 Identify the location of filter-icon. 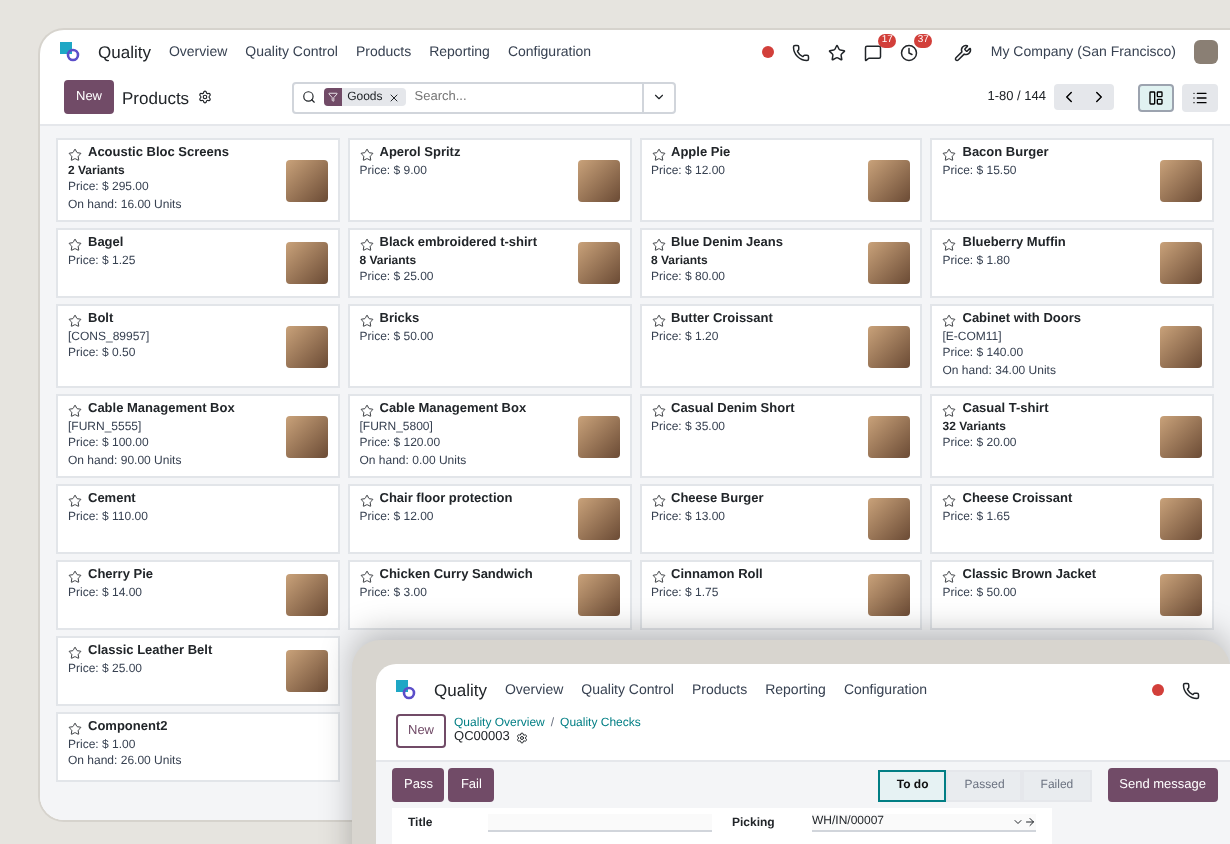
(332, 97).